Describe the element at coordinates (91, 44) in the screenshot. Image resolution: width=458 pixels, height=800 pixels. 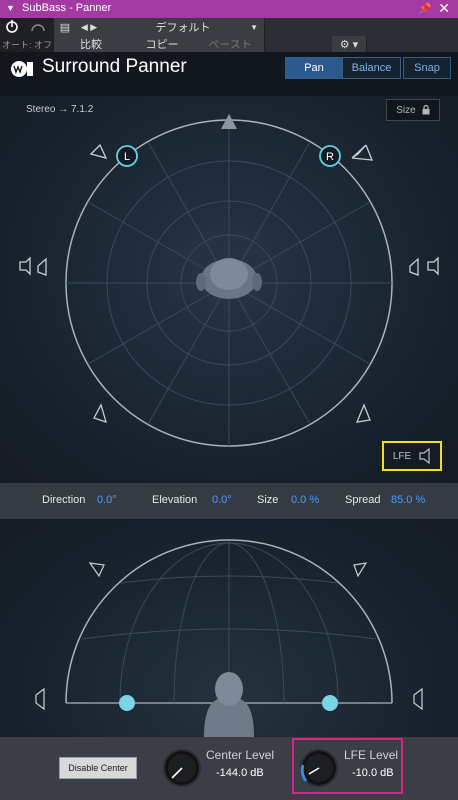
I see `compare-button: 比較` at that location.